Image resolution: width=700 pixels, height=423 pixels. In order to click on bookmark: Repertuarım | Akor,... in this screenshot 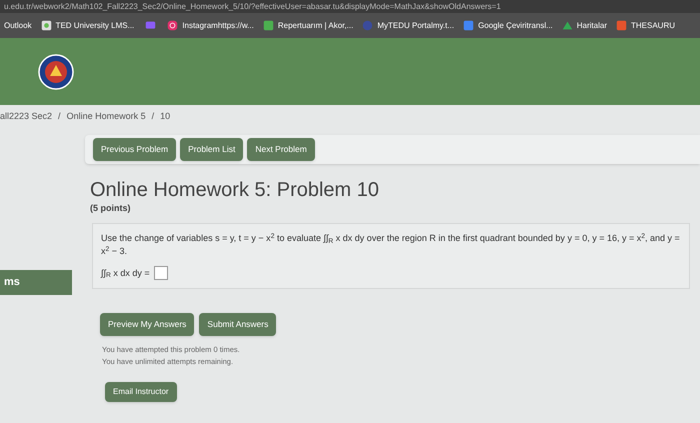, I will do `click(308, 26)`.